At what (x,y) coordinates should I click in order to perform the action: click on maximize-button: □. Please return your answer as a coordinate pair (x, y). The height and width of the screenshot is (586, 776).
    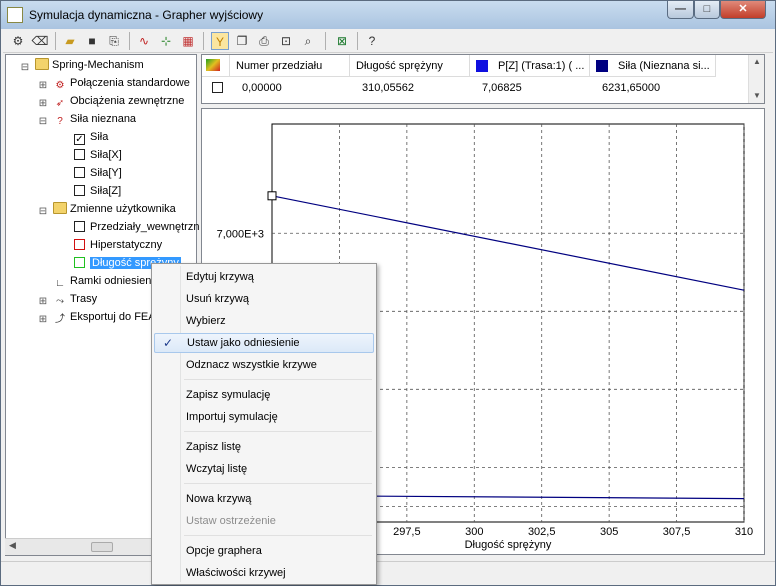
    Looking at the image, I should click on (707, 10).